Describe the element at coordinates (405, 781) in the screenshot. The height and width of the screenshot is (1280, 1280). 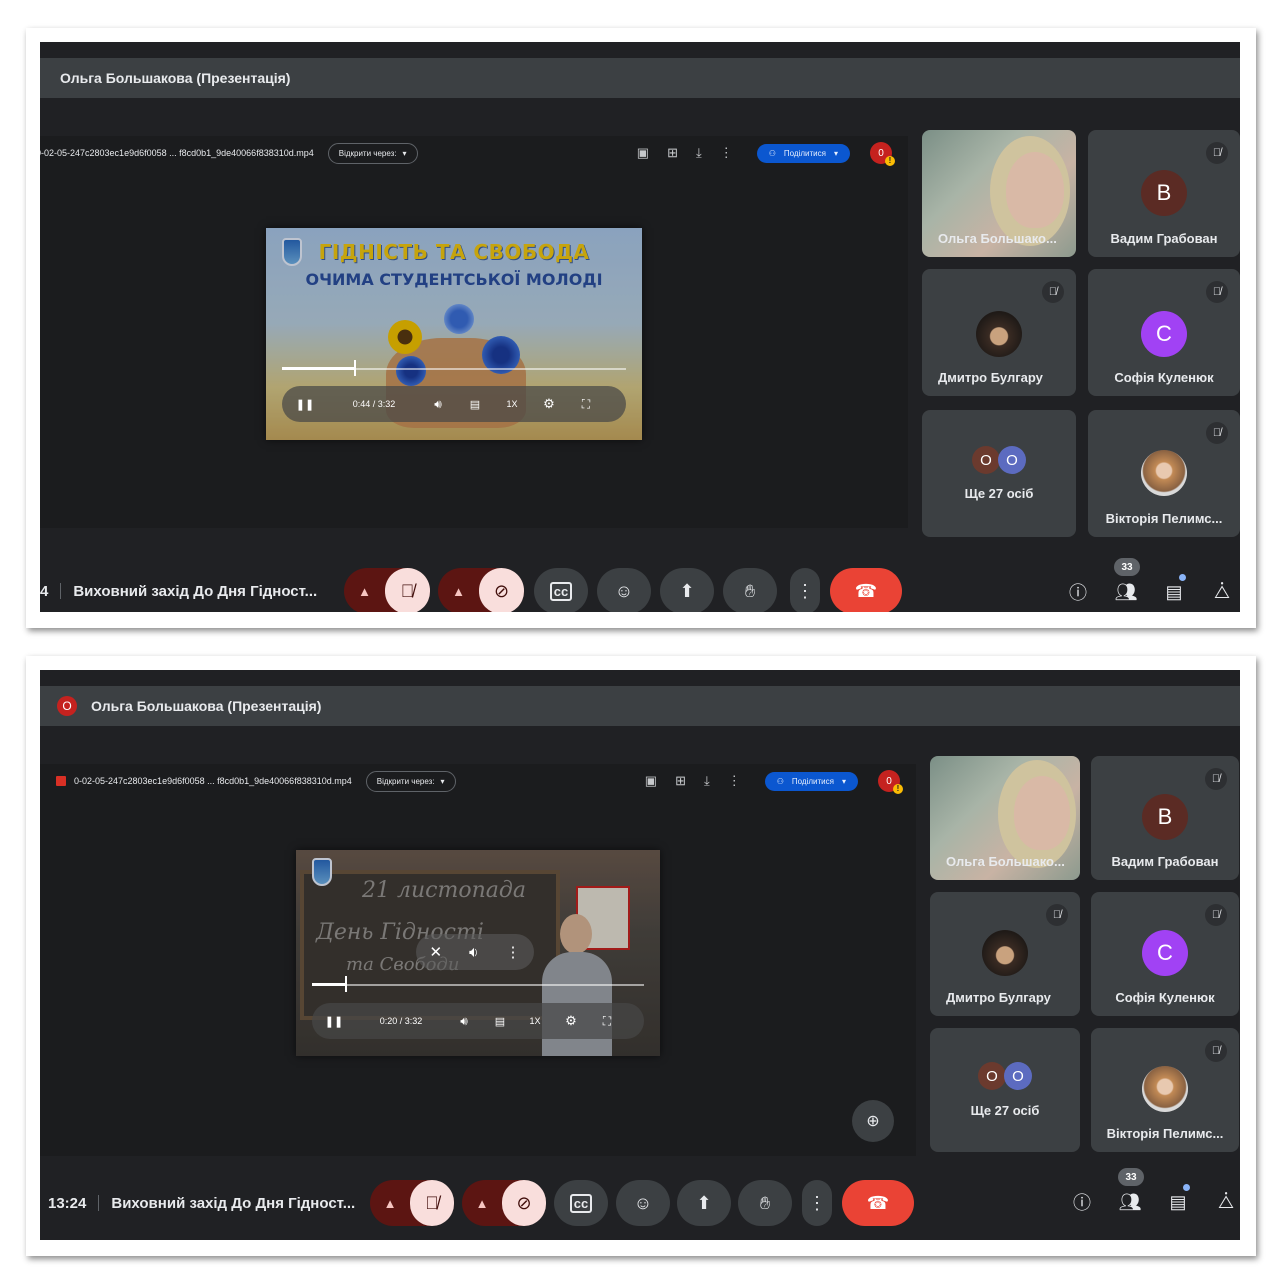
I see `open-with-label: Відкрити через:` at that location.